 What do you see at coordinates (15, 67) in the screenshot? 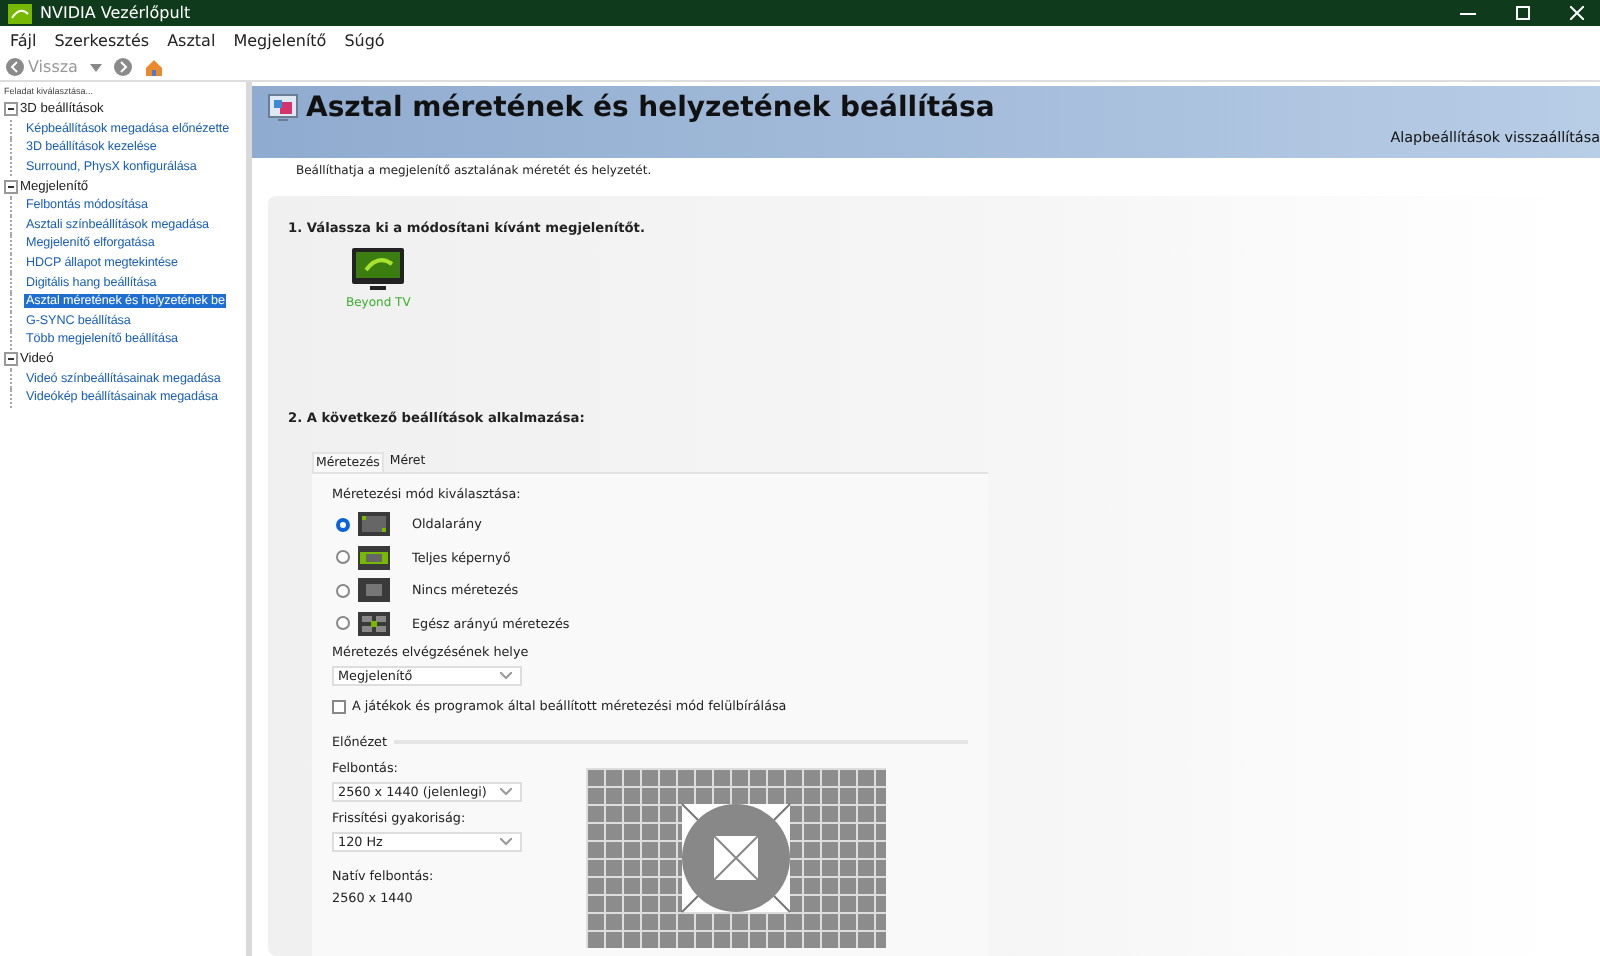
I see `back-arrow-icon` at bounding box center [15, 67].